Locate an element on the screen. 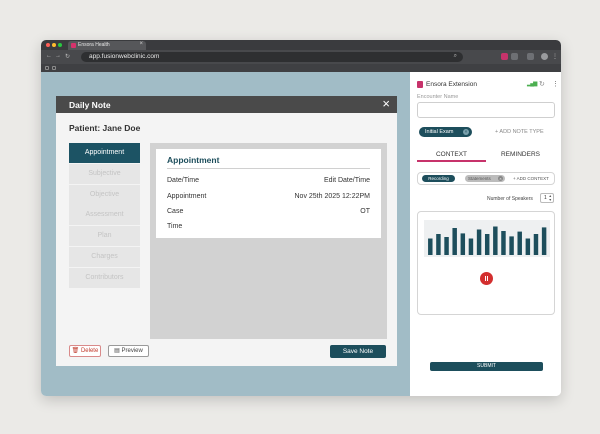 The image size is (600, 434). ensora-logo-icon is located at coordinates (420, 84).